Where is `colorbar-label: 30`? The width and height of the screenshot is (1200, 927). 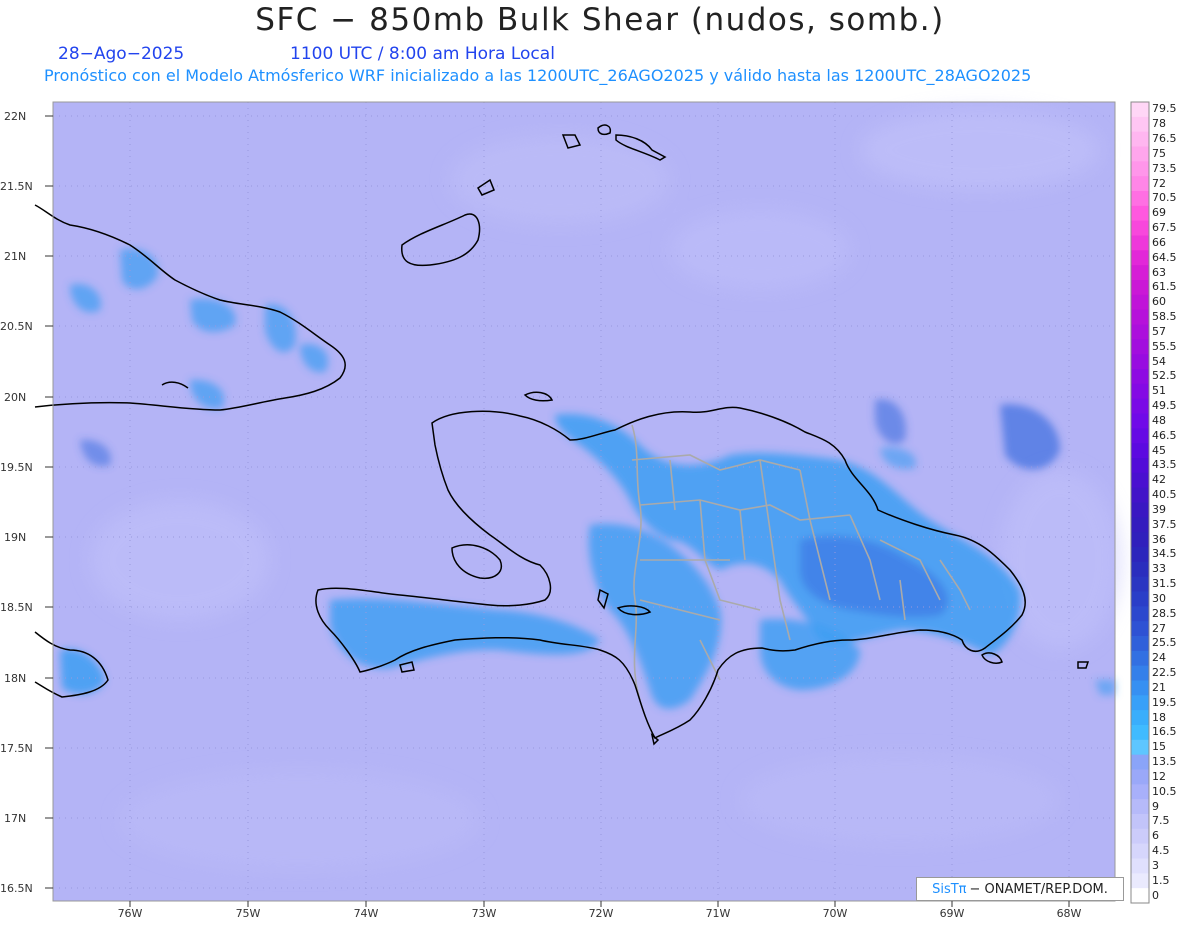
colorbar-label: 30 is located at coordinates (1159, 598).